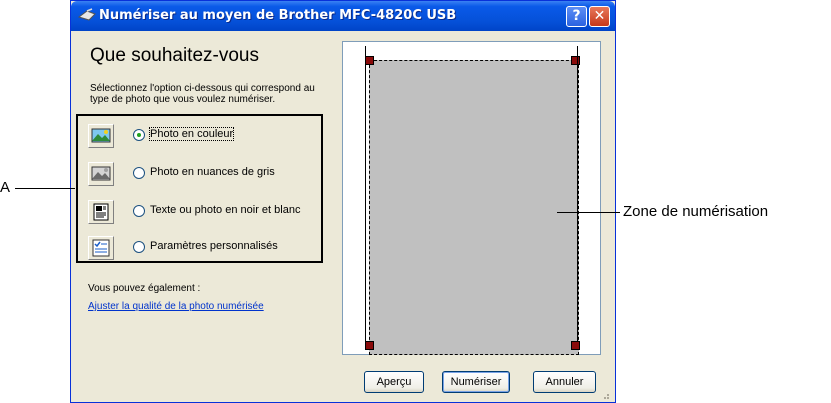 The image size is (831, 403). I want to click on radio-grayscale-photo, so click(139, 173).